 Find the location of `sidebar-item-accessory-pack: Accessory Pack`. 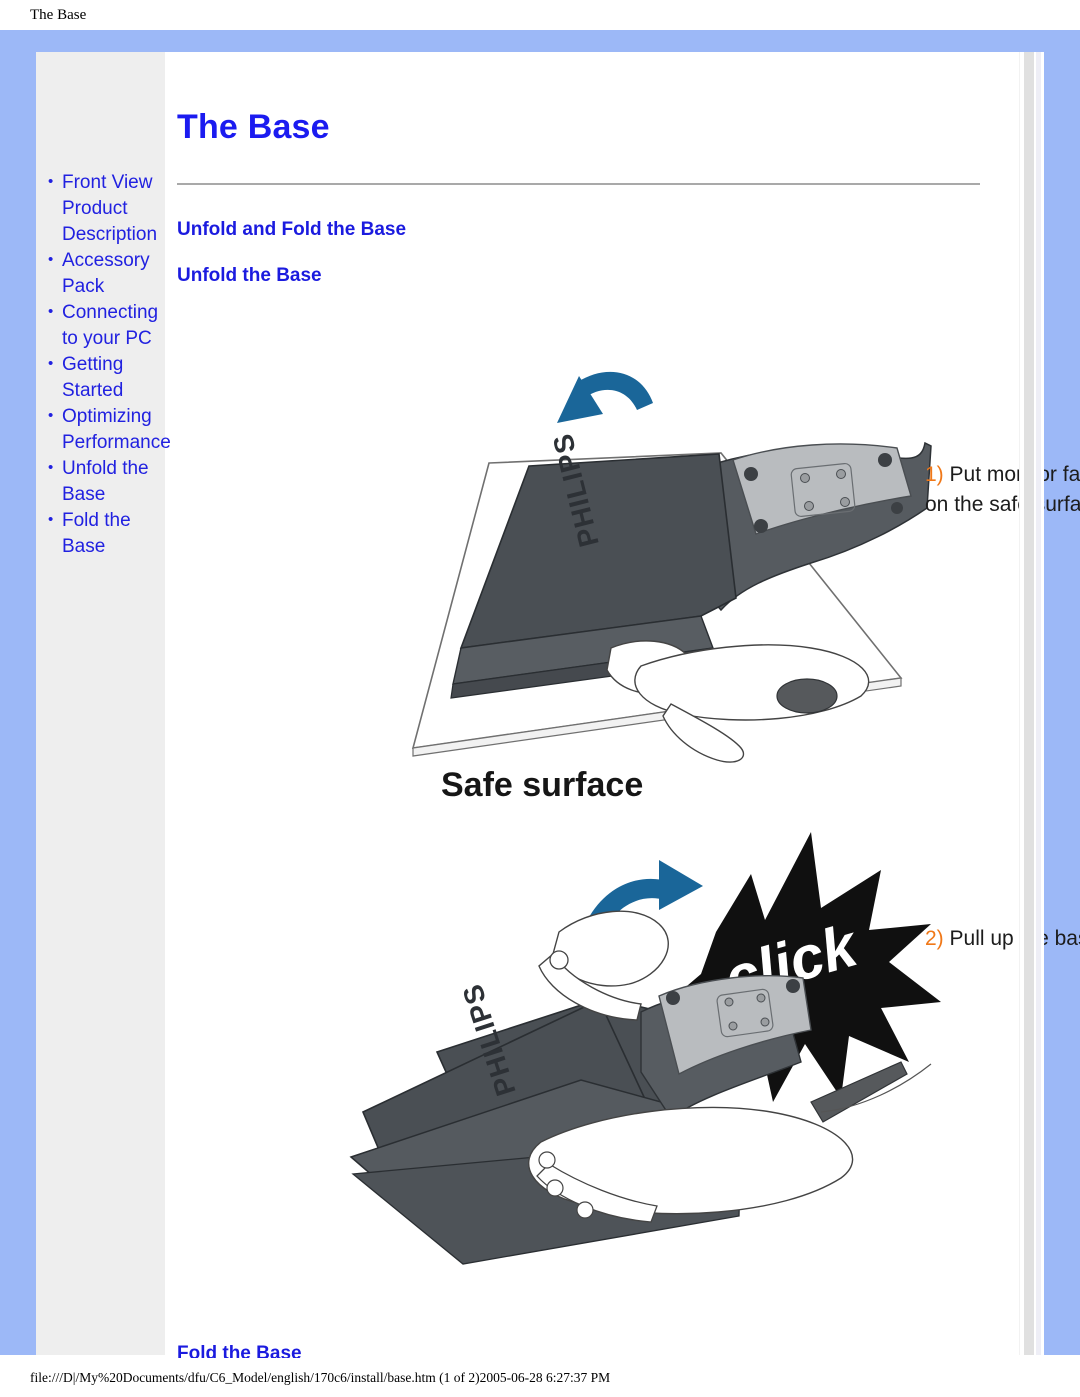

sidebar-item-accessory-pack: Accessory Pack is located at coordinates (104, 273).